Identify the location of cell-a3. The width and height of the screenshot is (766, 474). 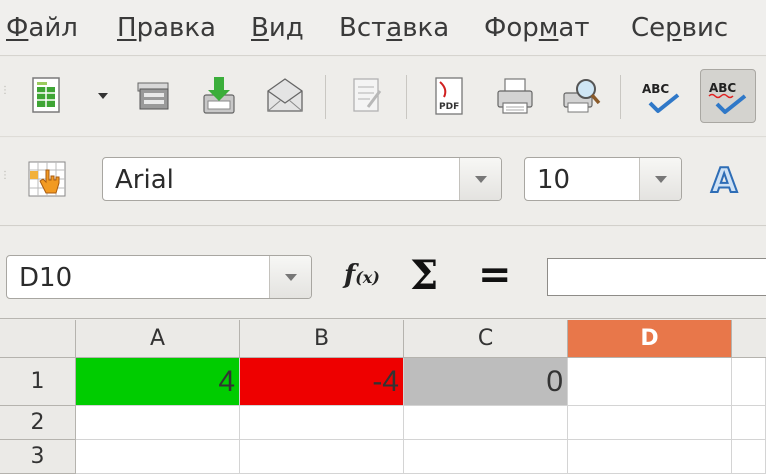
(158, 457).